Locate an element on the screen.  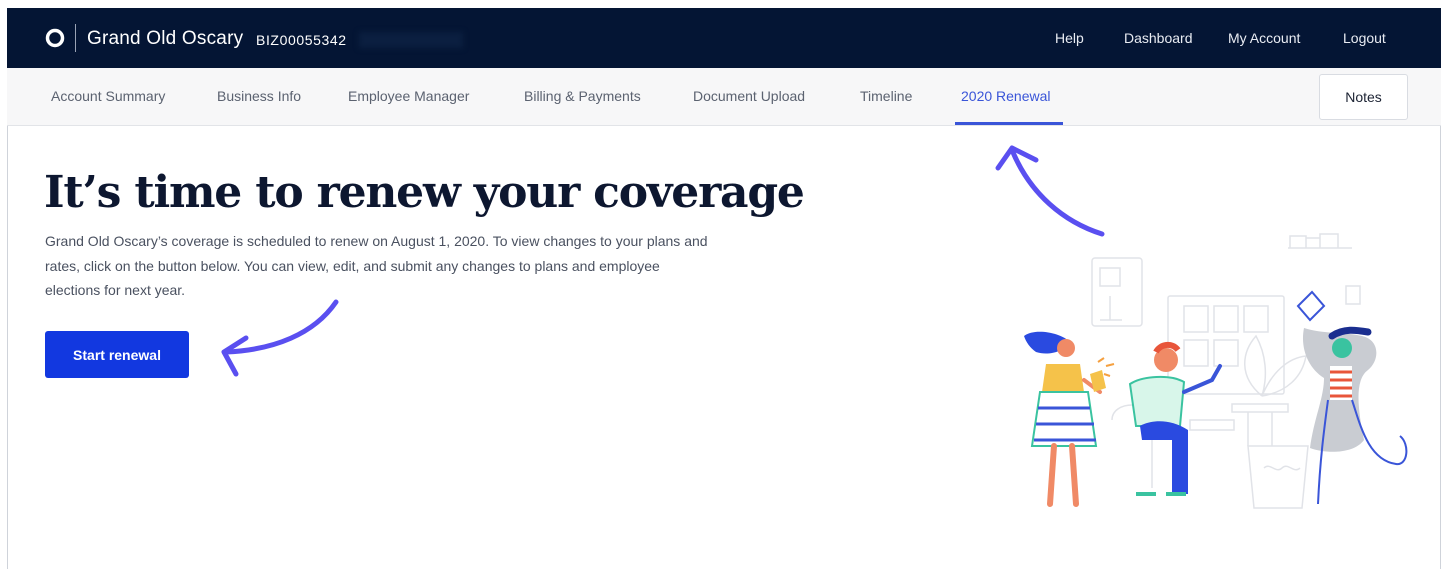
tab-account-summary: Account Summary is located at coordinates (108, 96).